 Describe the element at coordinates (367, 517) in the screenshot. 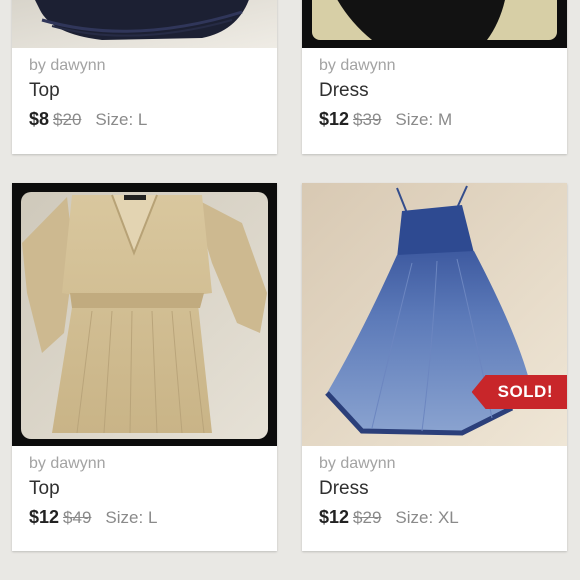

I see `original-price: $29` at that location.